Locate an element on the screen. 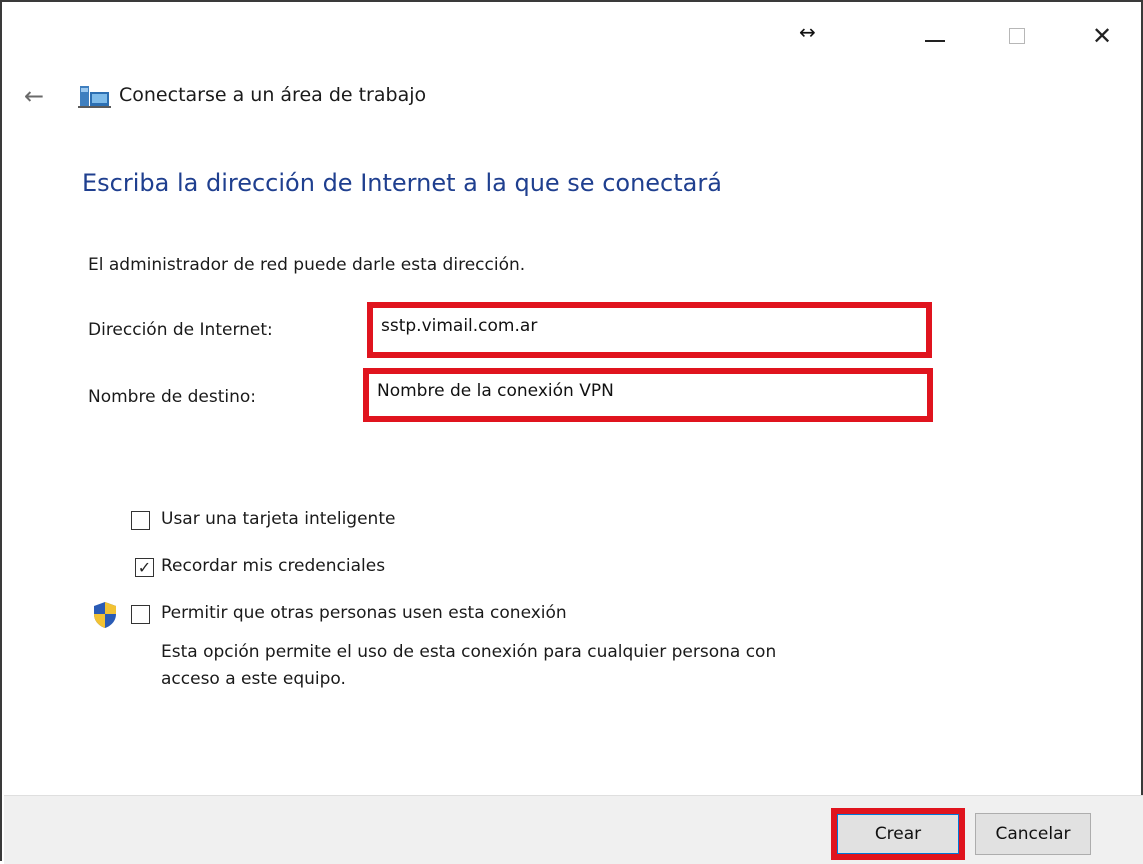 The image size is (1143, 864). close-button: ✕ is located at coordinates (1102, 36).